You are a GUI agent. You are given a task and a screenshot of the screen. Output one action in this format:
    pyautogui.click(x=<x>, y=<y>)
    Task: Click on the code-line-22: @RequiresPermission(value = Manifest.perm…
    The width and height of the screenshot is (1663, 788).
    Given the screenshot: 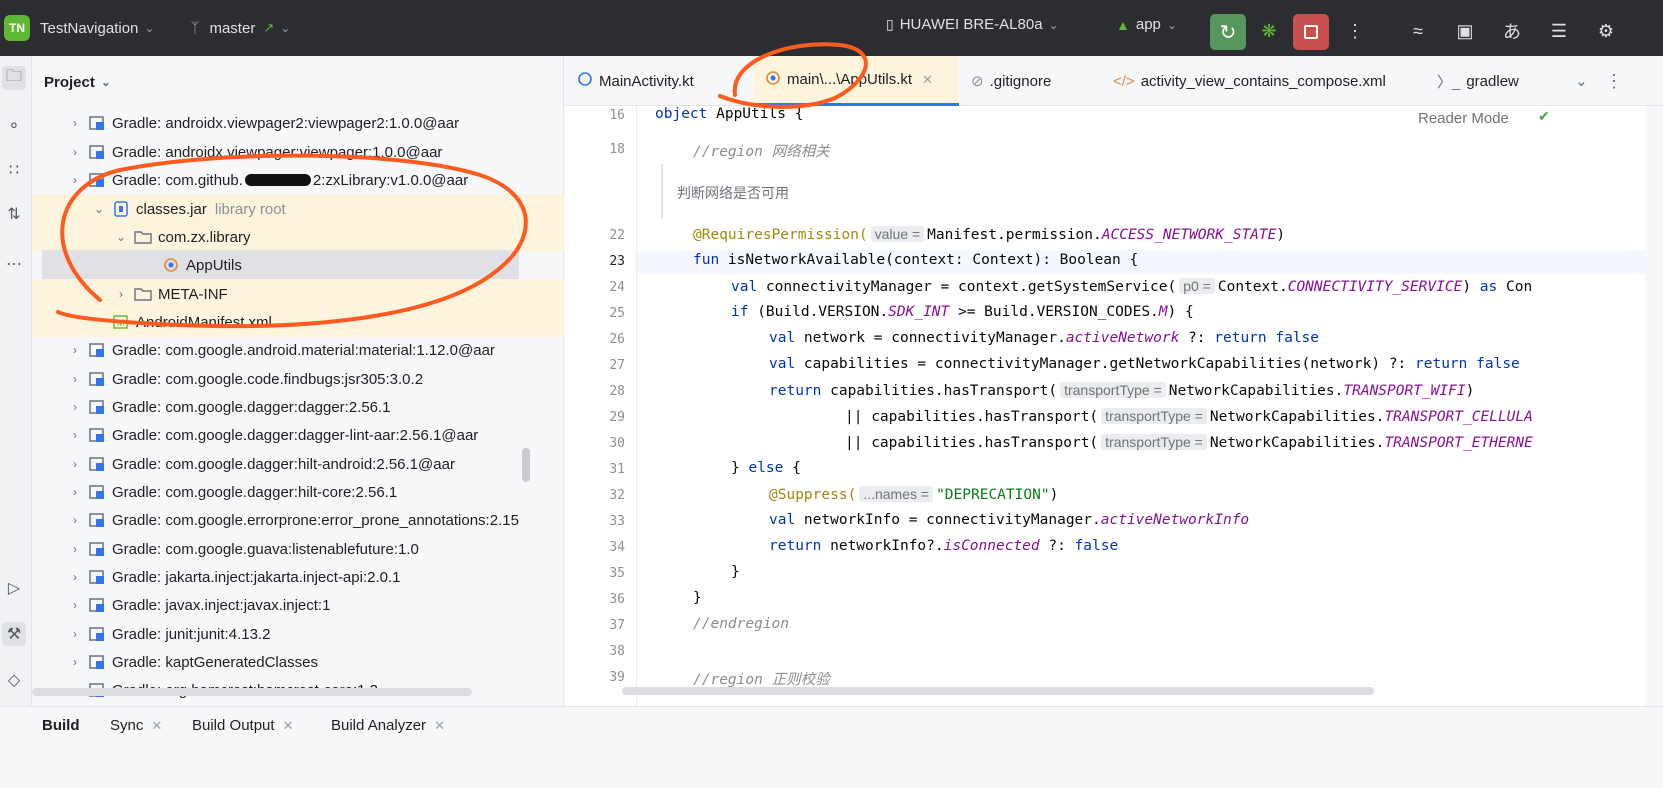 What is the action you would take?
    pyautogui.click(x=989, y=234)
    